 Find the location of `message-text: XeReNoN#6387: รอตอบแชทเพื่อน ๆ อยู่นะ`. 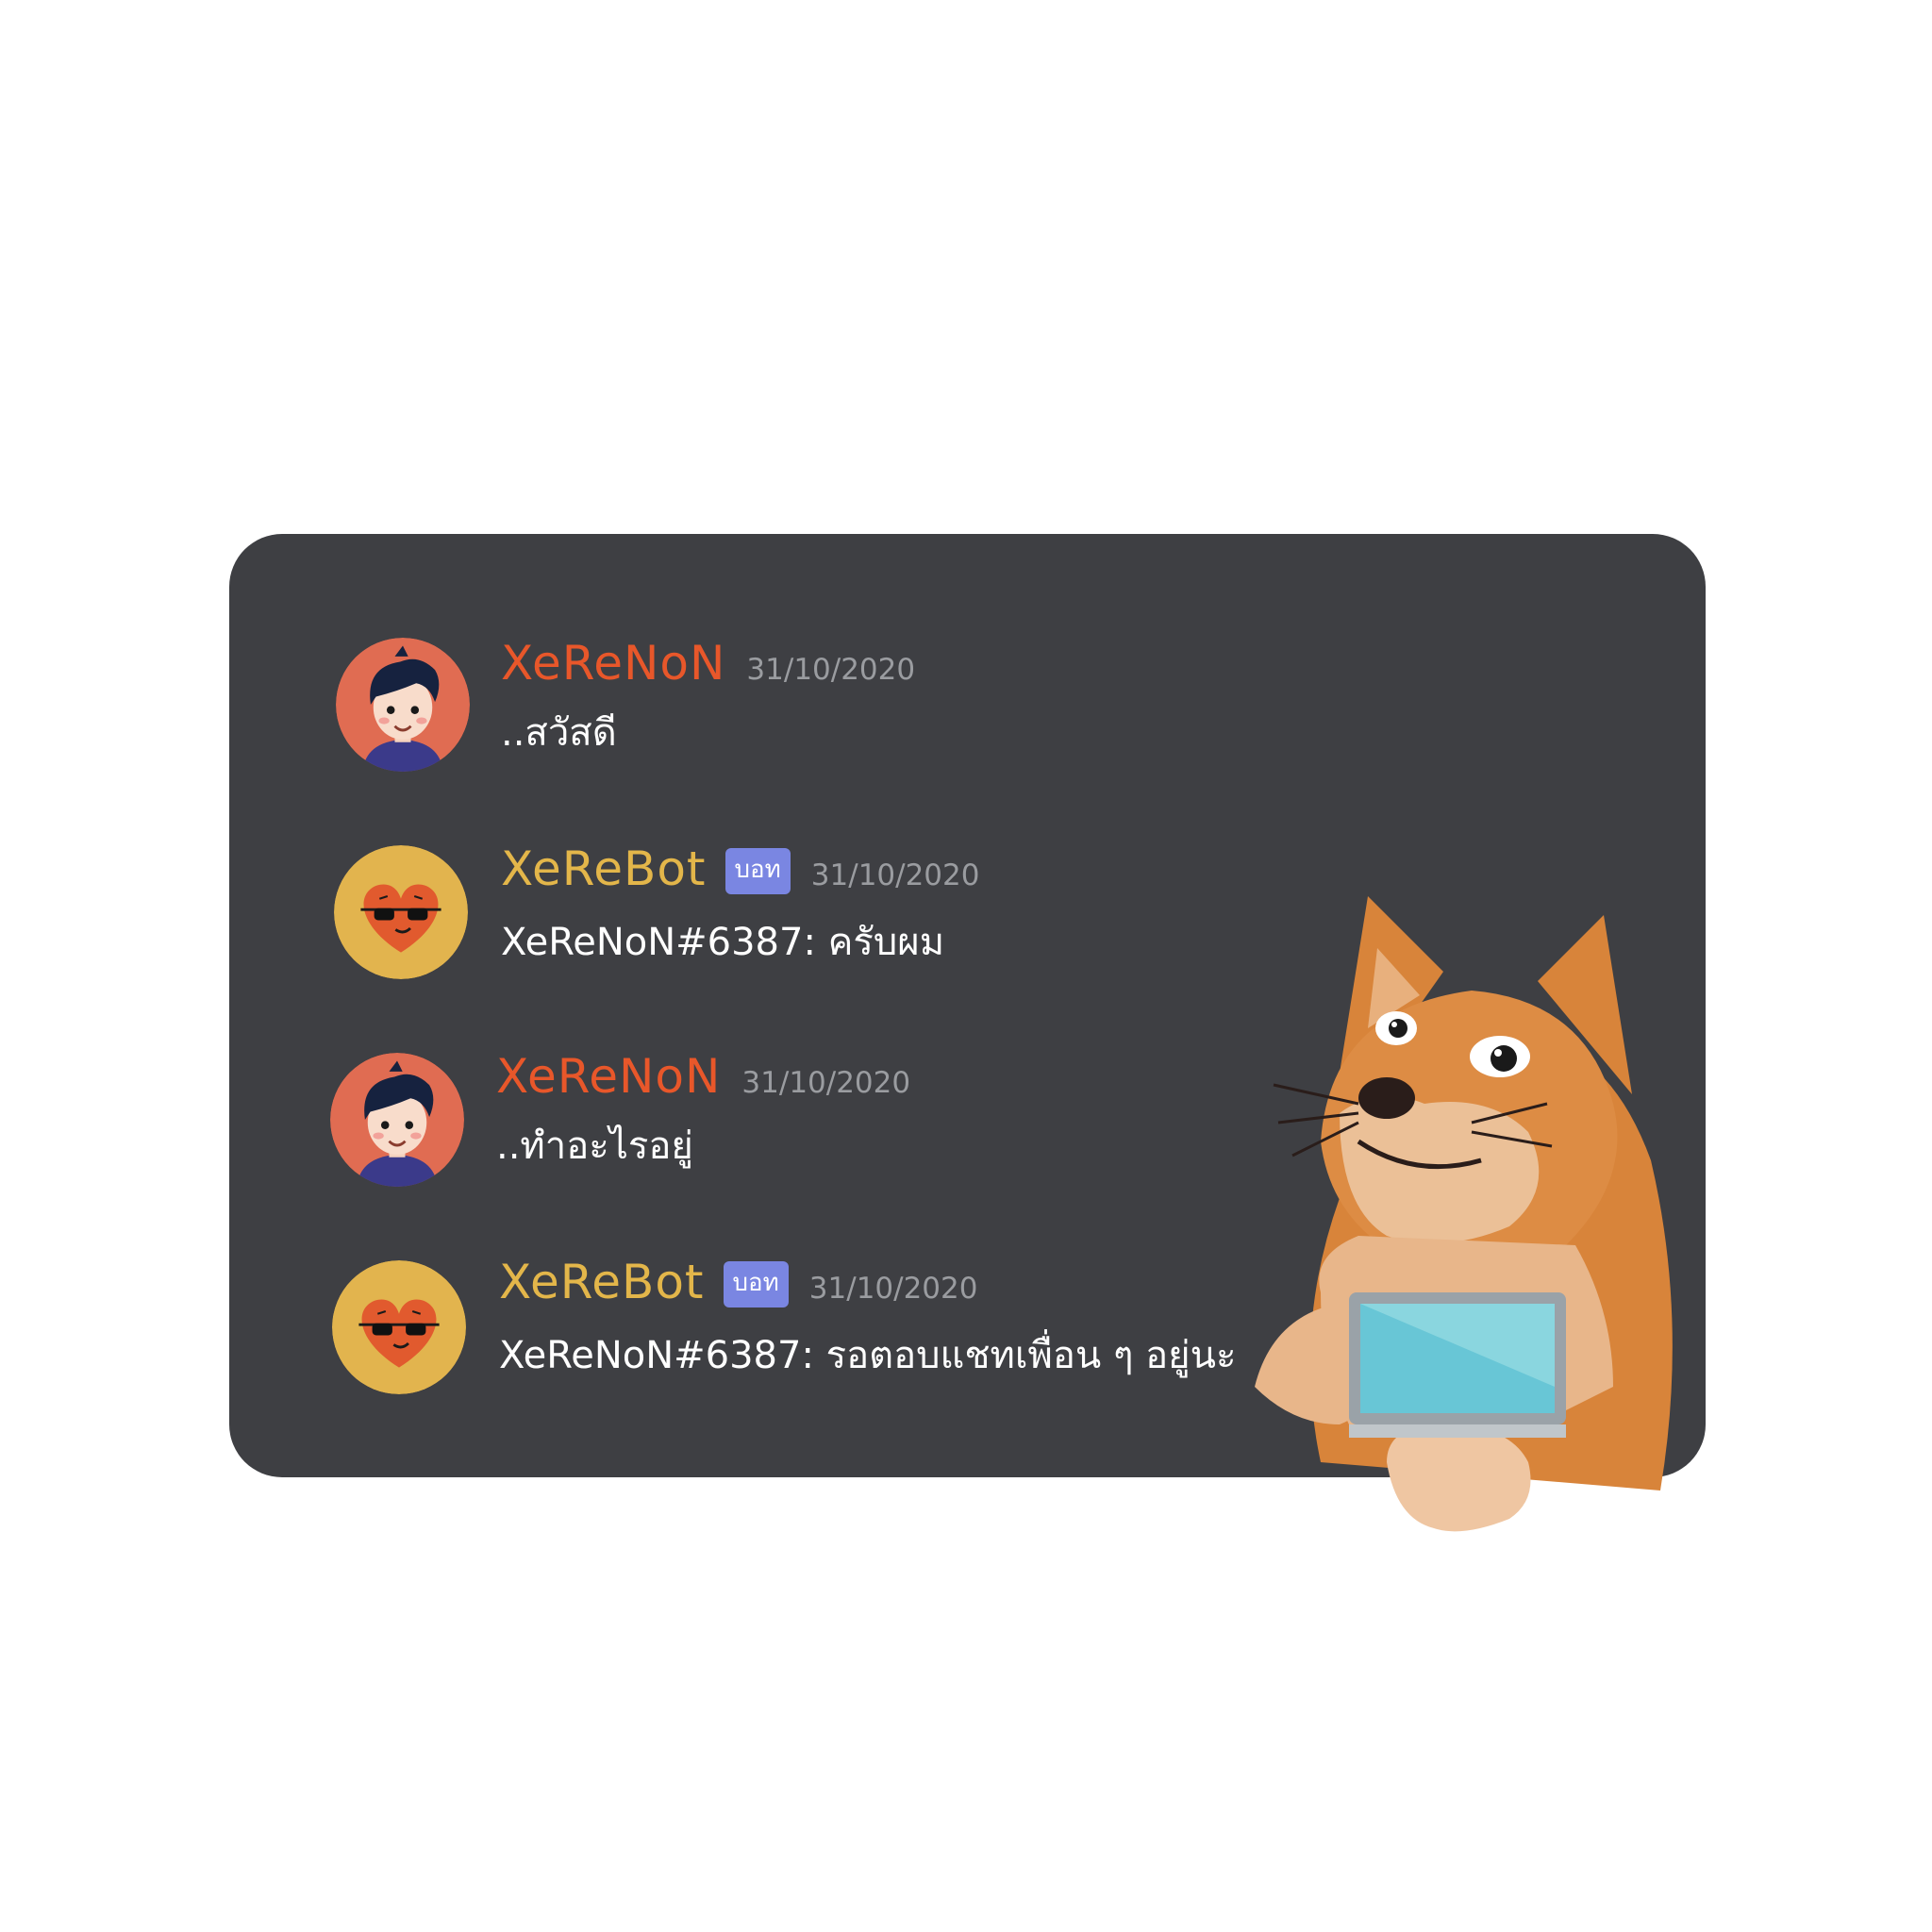

message-text: XeReNoN#6387: รอตอบแชทเพื่อน ๆ อยู่นะ is located at coordinates (868, 1356).